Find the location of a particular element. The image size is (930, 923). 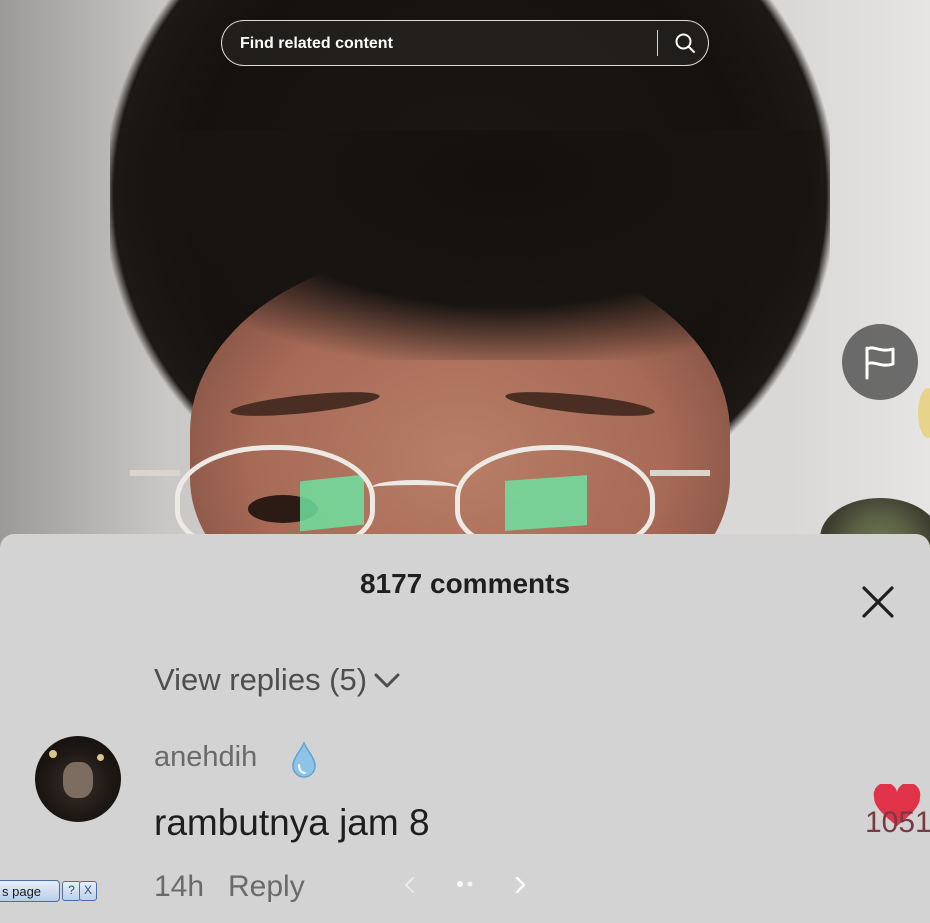

video-glasses-temple-left is located at coordinates (155, 473).